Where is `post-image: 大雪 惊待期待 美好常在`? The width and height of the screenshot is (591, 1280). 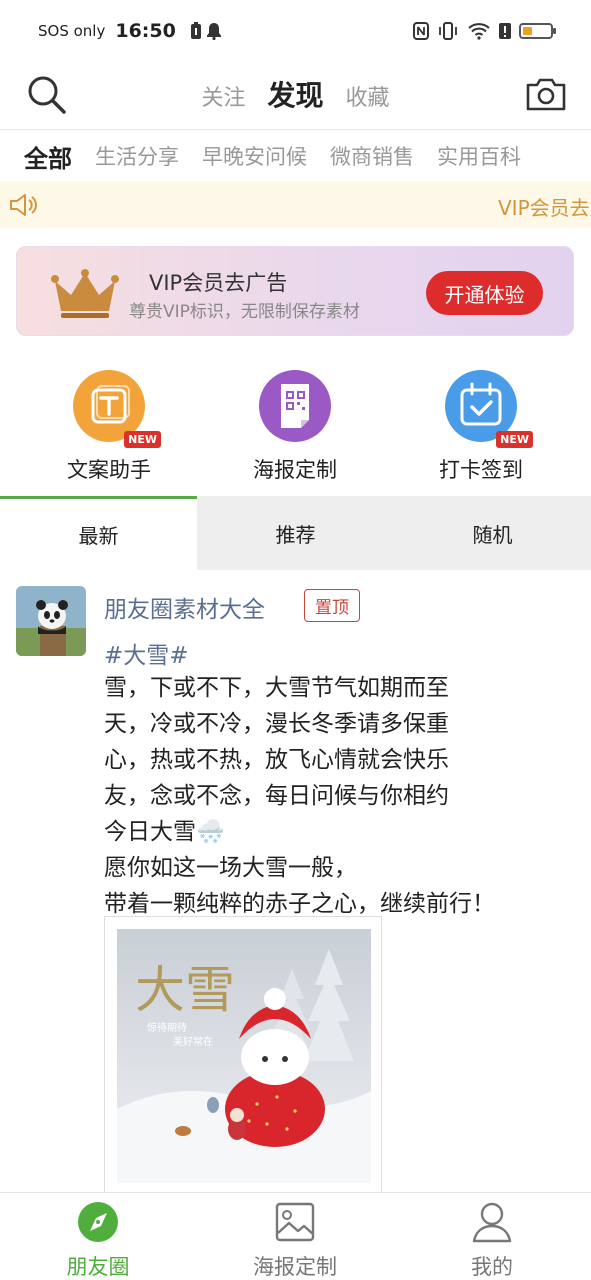 post-image: 大雪 惊待期待 美好常在 is located at coordinates (243, 1054).